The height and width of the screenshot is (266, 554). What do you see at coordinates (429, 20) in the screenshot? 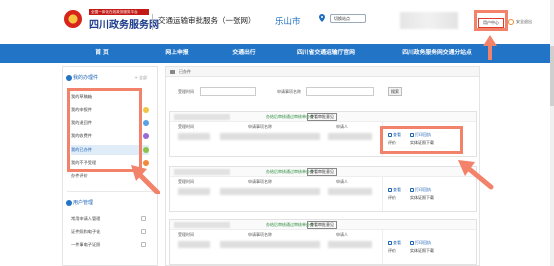
I see `user-info-blurred` at bounding box center [429, 20].